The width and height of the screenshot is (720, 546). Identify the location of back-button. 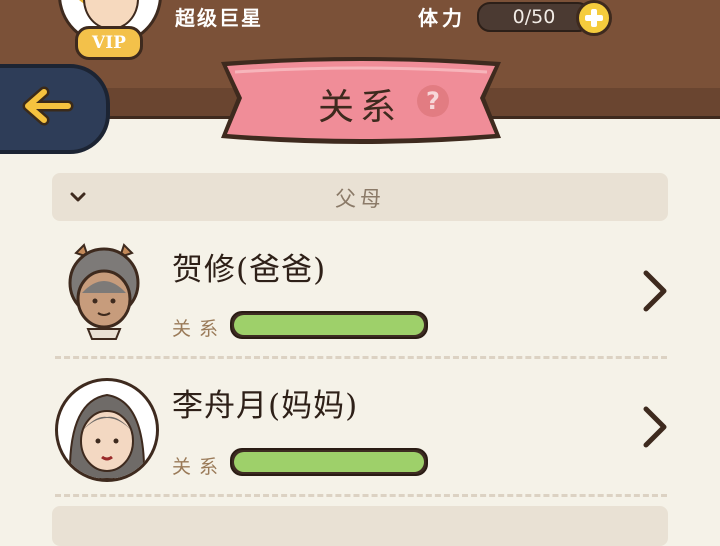
(55, 109).